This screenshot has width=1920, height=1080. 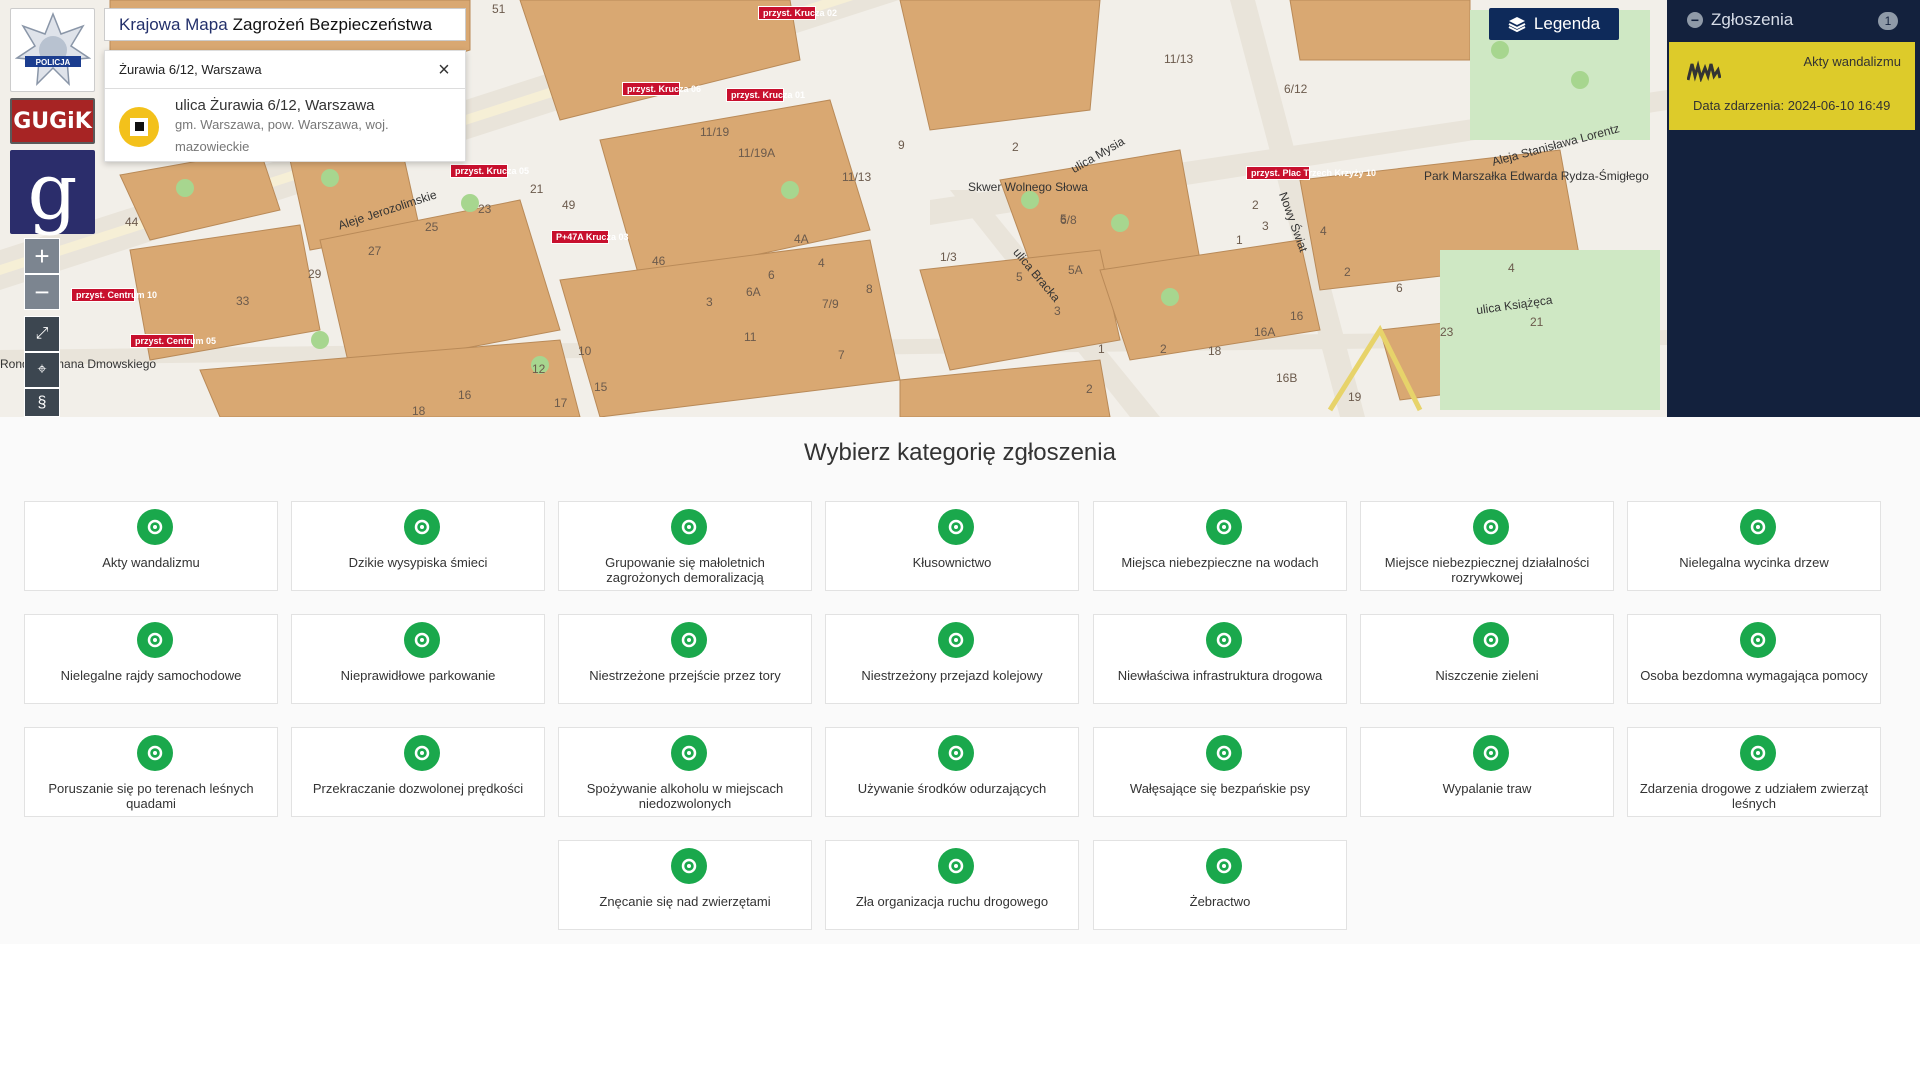 What do you see at coordinates (418, 659) in the screenshot?
I see `category-card: Nieprawidłowe parkowanie` at bounding box center [418, 659].